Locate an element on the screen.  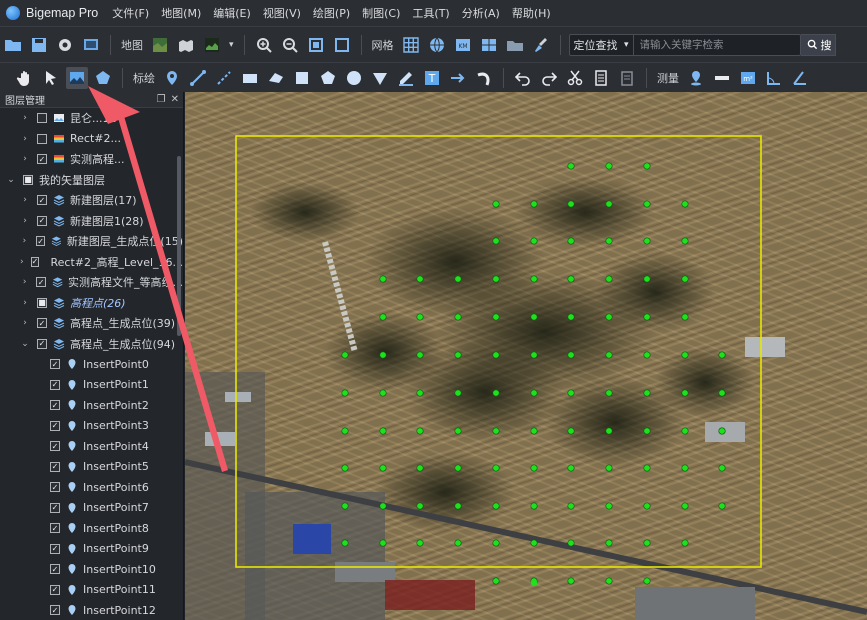
distance-ruler-icon is located at coordinates (722, 78).